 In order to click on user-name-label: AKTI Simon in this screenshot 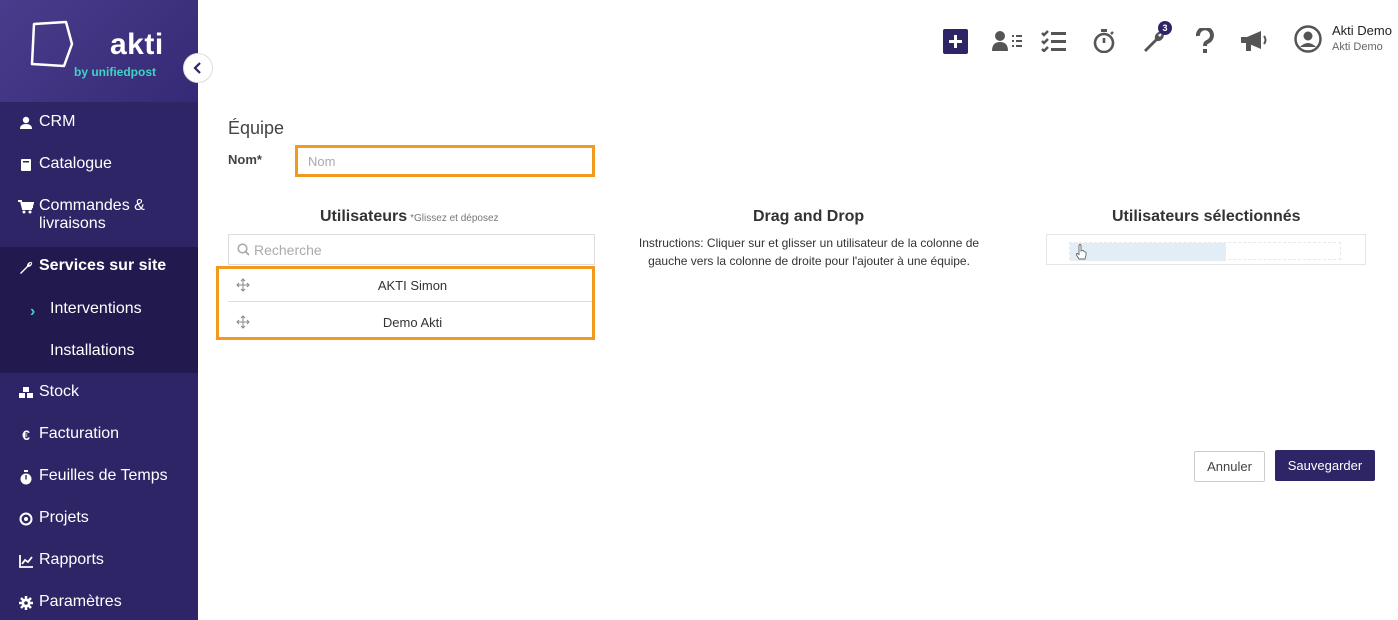, I will do `click(412, 285)`.